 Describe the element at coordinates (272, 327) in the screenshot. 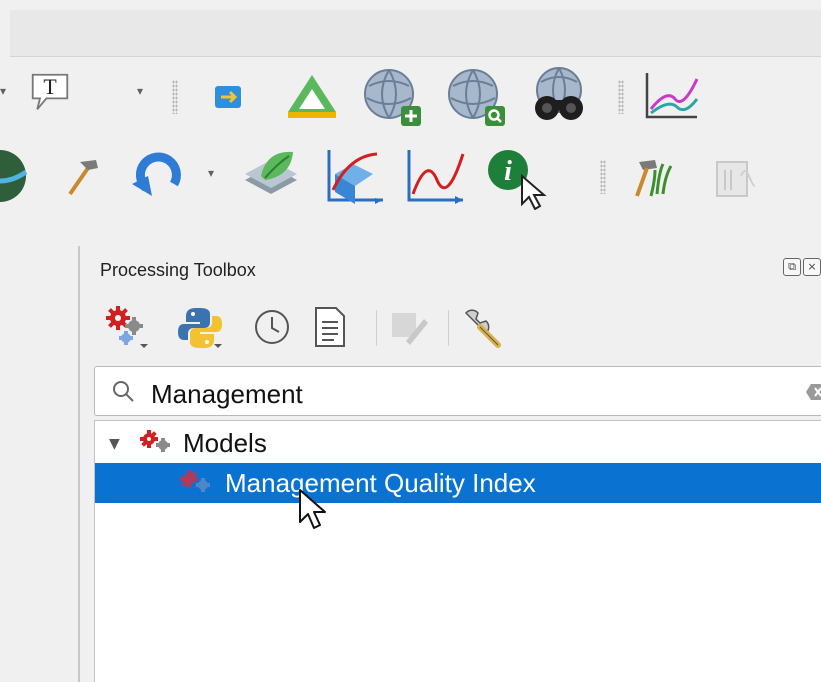

I see `history-icon` at that location.